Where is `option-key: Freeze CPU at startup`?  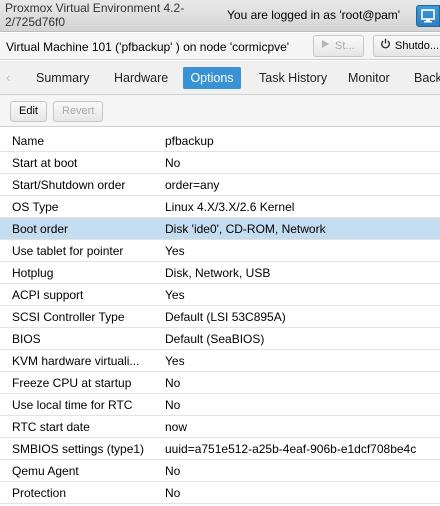 option-key: Freeze CPU at startup is located at coordinates (72, 383).